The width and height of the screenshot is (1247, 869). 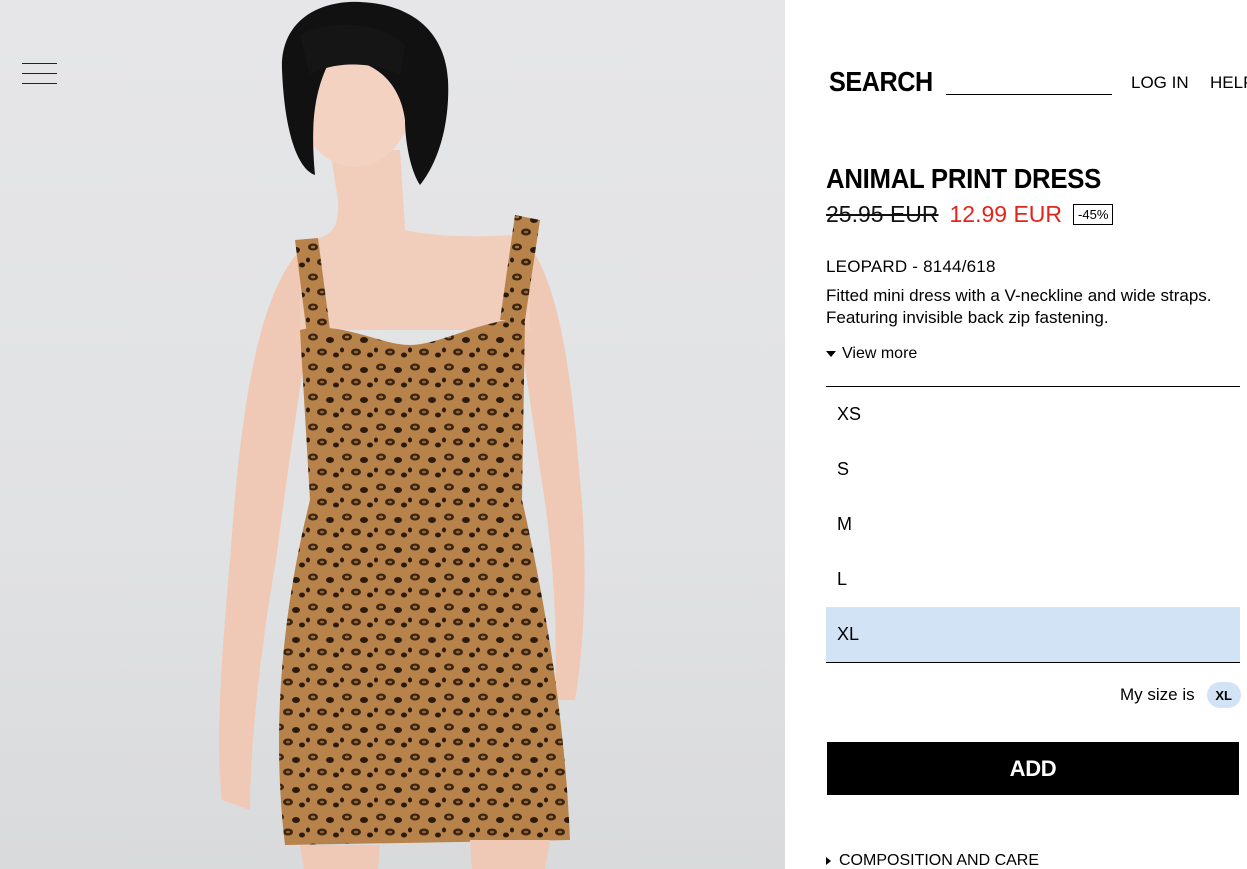 I want to click on search-label: SEARCH, so click(x=881, y=82).